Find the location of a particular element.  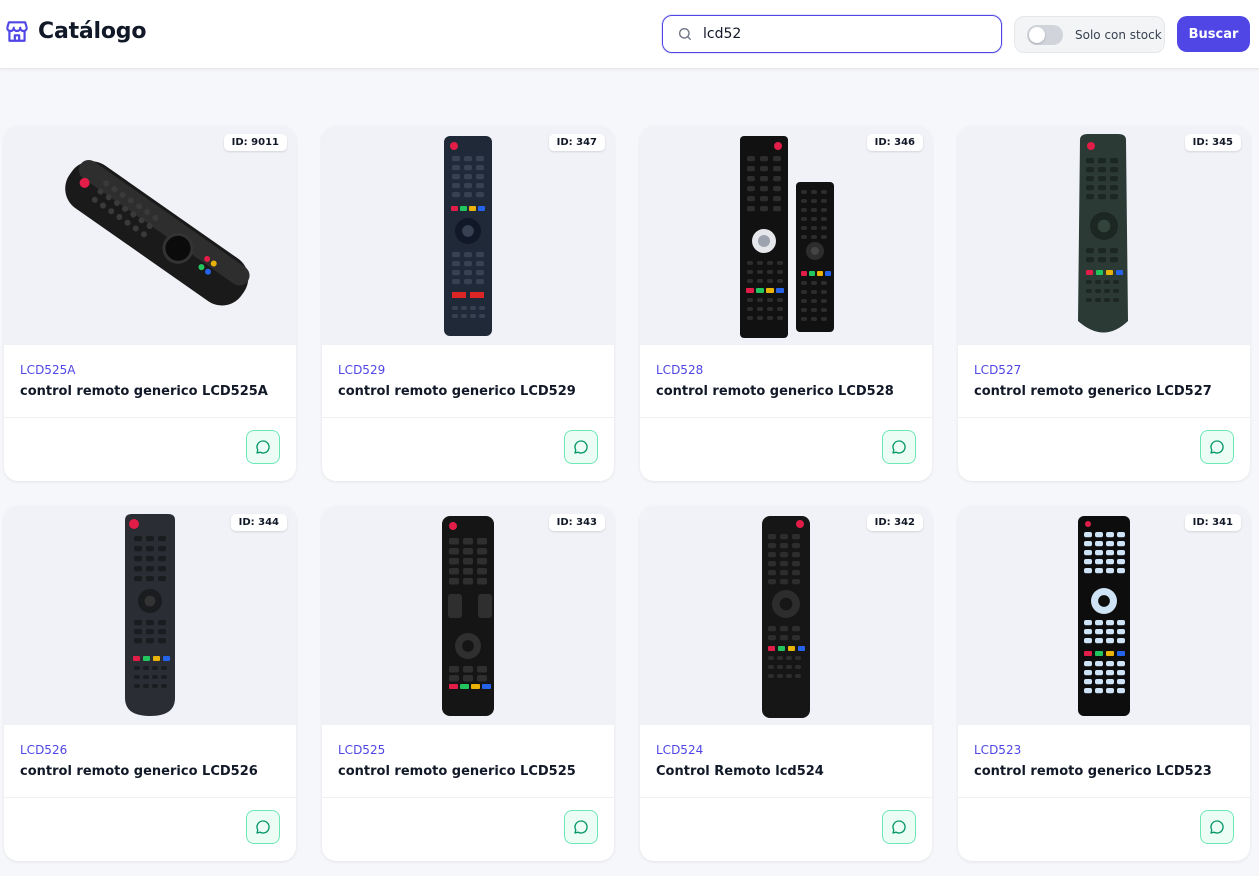

search-icon is located at coordinates (685, 34).